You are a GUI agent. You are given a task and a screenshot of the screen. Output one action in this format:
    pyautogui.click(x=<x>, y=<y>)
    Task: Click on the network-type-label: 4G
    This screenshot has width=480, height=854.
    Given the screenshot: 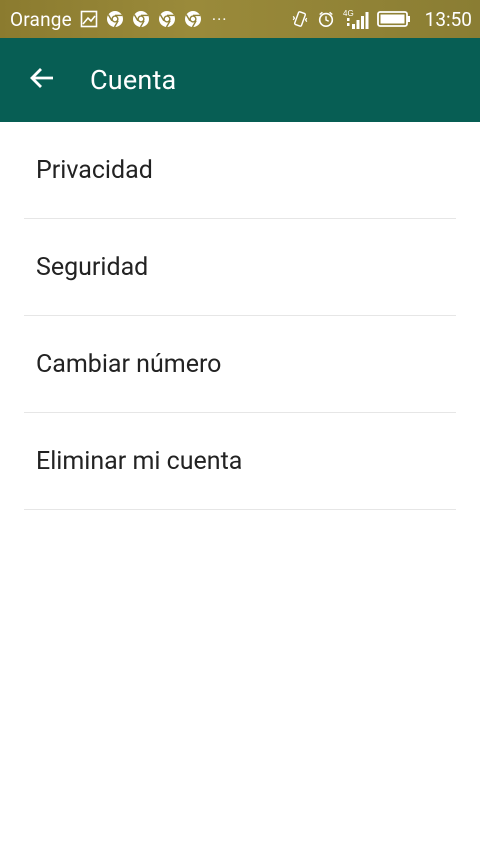 What is the action you would take?
    pyautogui.click(x=348, y=13)
    